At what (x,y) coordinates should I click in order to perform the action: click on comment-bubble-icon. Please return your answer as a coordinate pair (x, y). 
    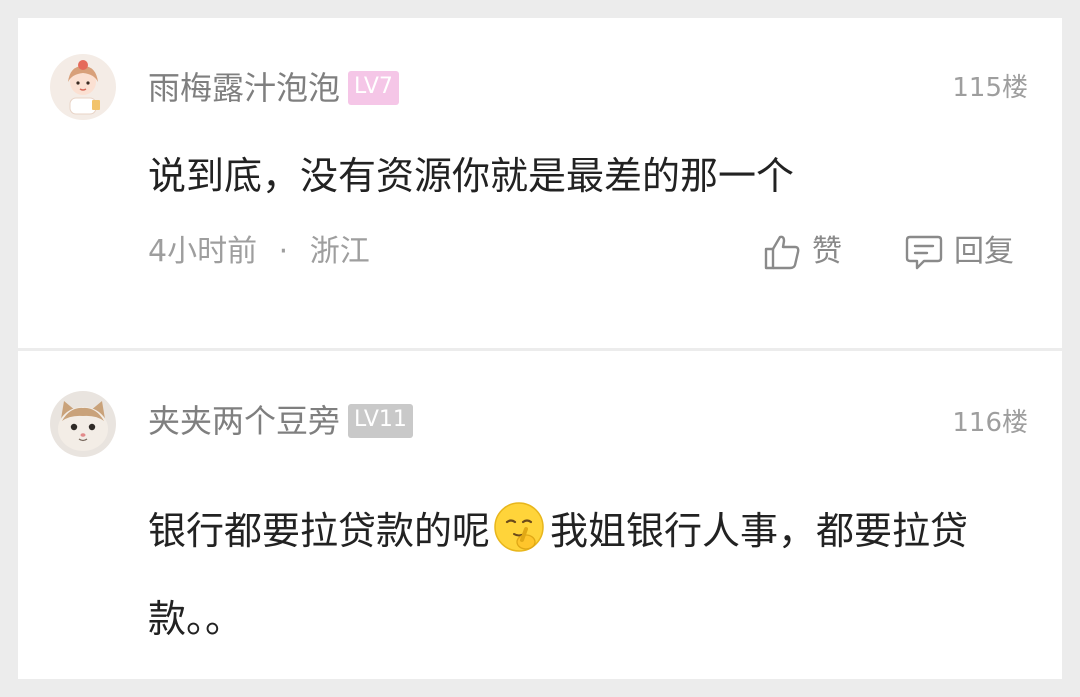
    Looking at the image, I should click on (924, 252).